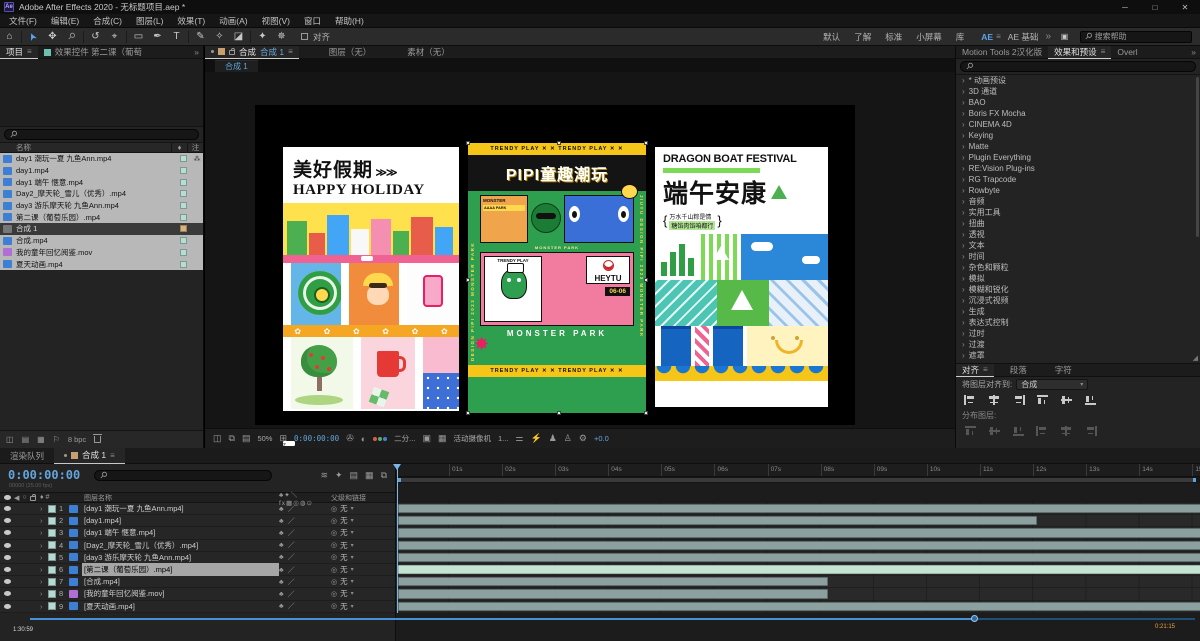  What do you see at coordinates (312, 21) in the screenshot?
I see `menu-item: 窗口` at bounding box center [312, 21].